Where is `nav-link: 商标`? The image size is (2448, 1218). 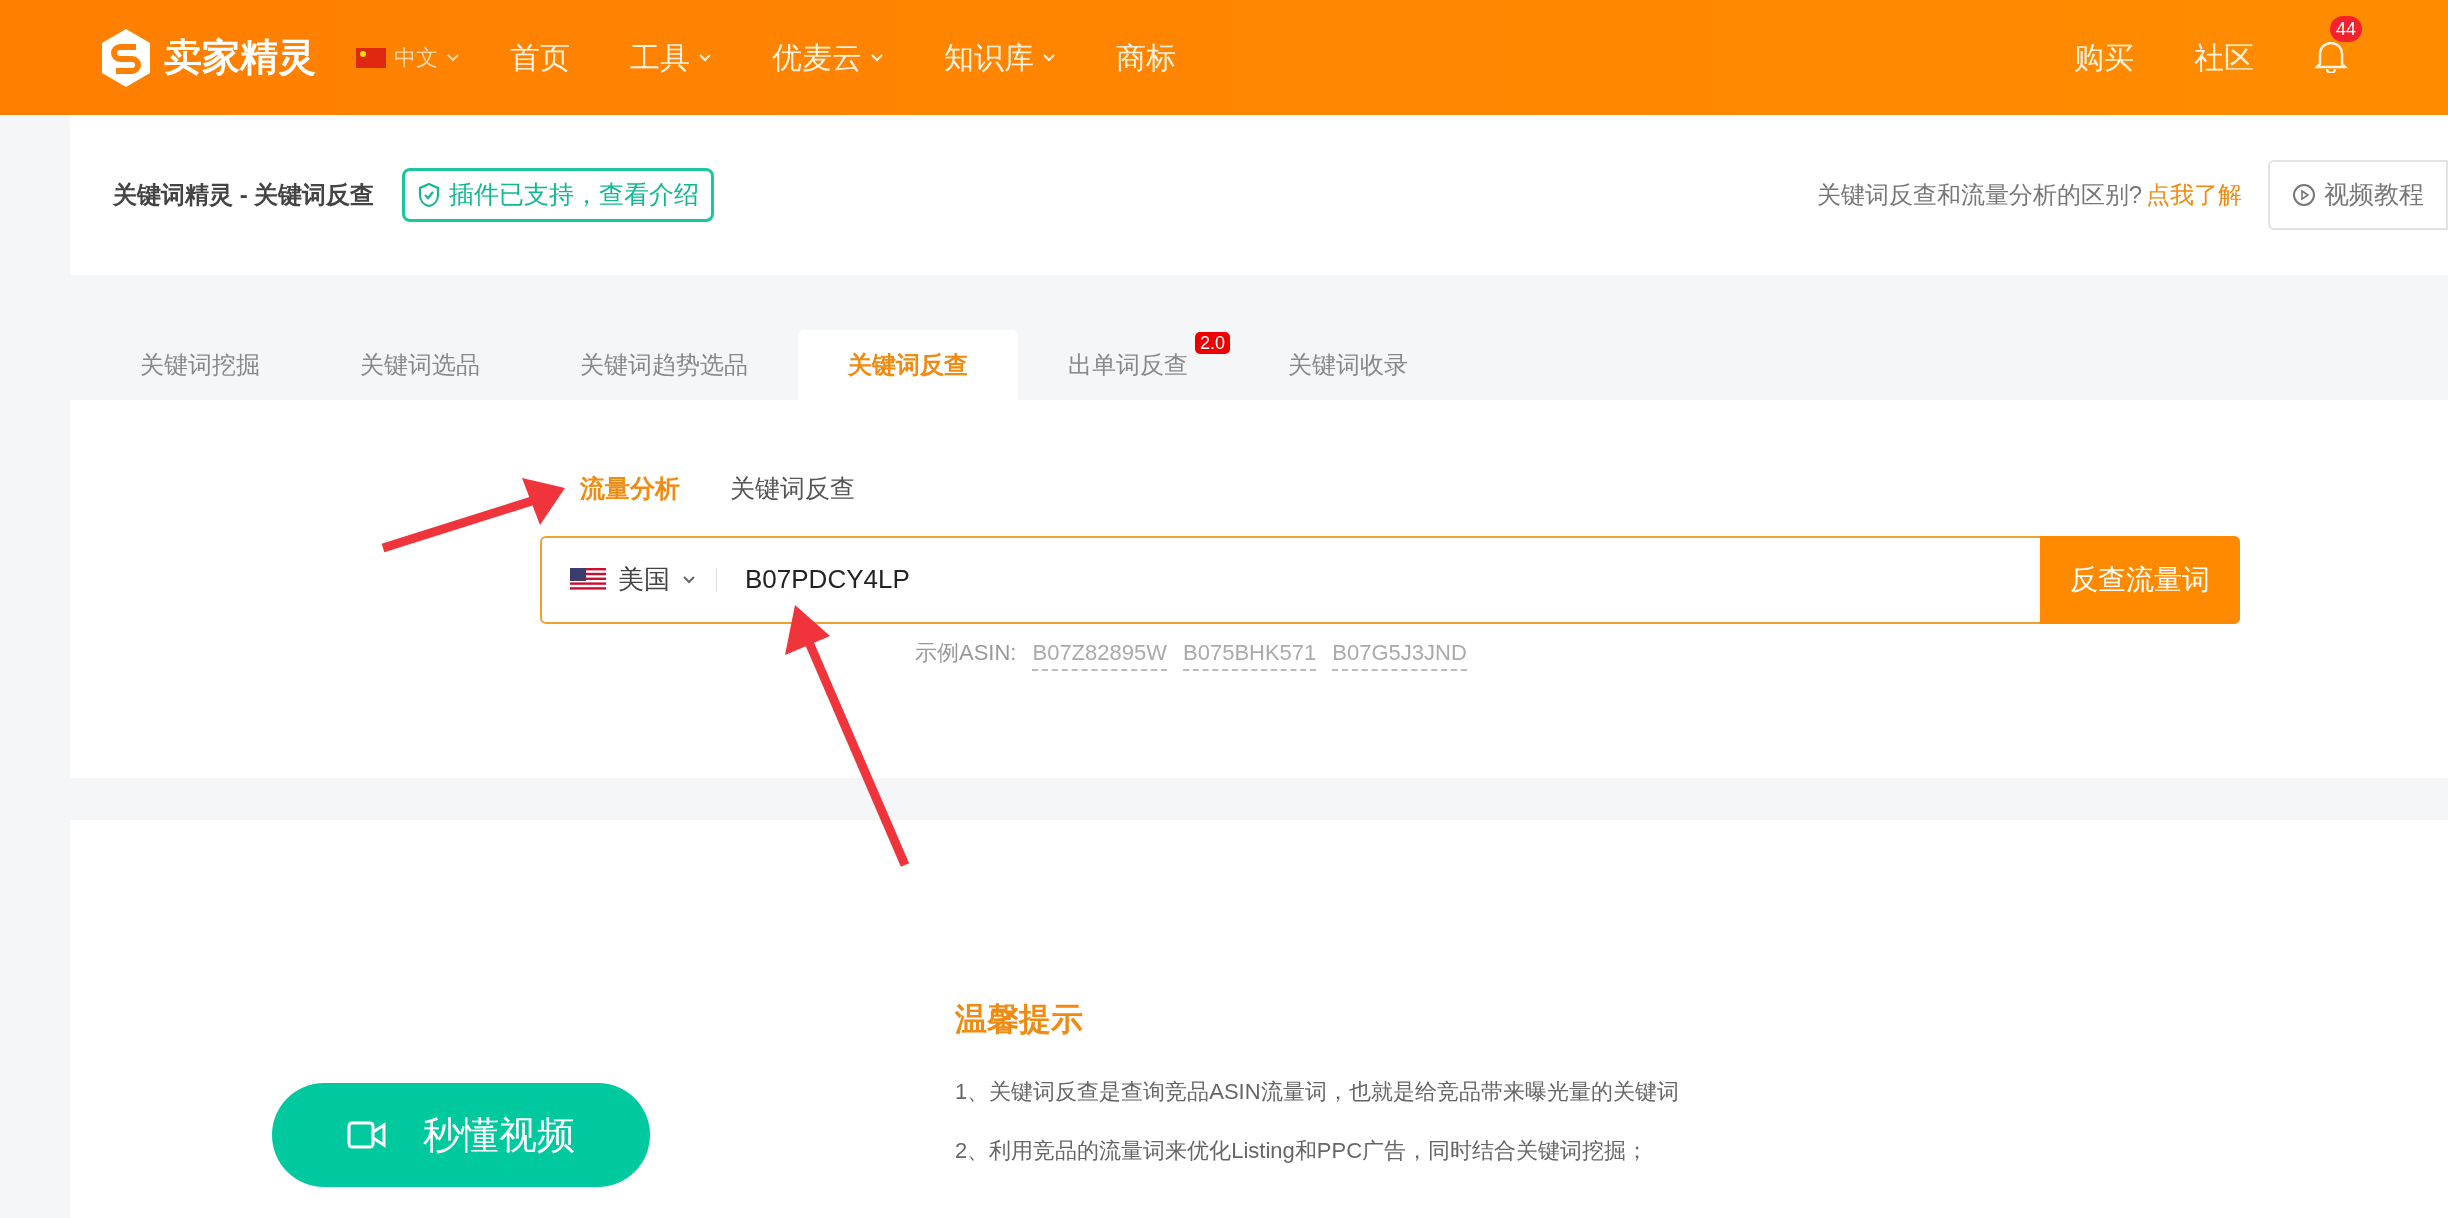 nav-link: 商标 is located at coordinates (1146, 57).